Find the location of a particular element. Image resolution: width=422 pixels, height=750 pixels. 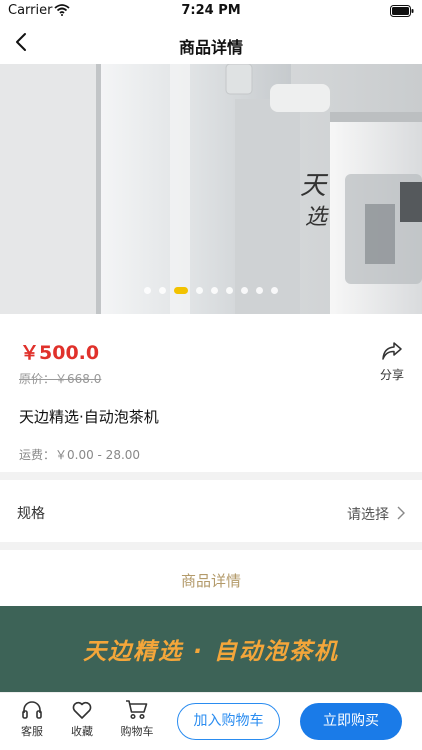

share-icon is located at coordinates (392, 351).